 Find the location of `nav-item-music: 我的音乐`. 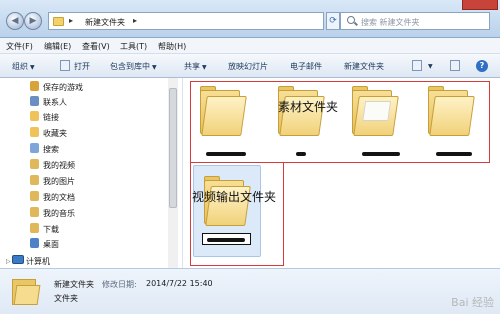

nav-item-music: 我的音乐 is located at coordinates (105, 213).